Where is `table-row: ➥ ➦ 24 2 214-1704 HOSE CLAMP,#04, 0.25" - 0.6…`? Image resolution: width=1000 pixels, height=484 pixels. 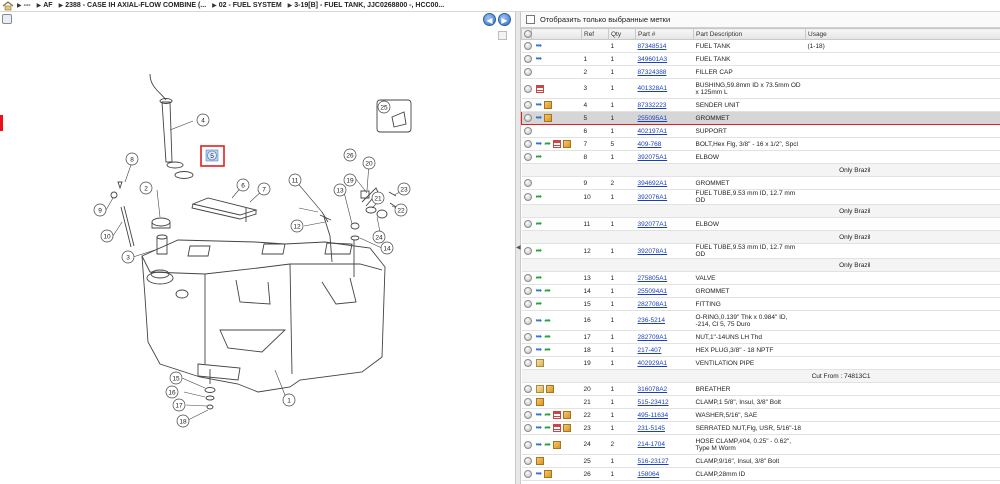 table-row: ➥ ➦ 24 2 214-1704 HOSE CLAMP,#04, 0.25" - 0.6… is located at coordinates (760, 444).